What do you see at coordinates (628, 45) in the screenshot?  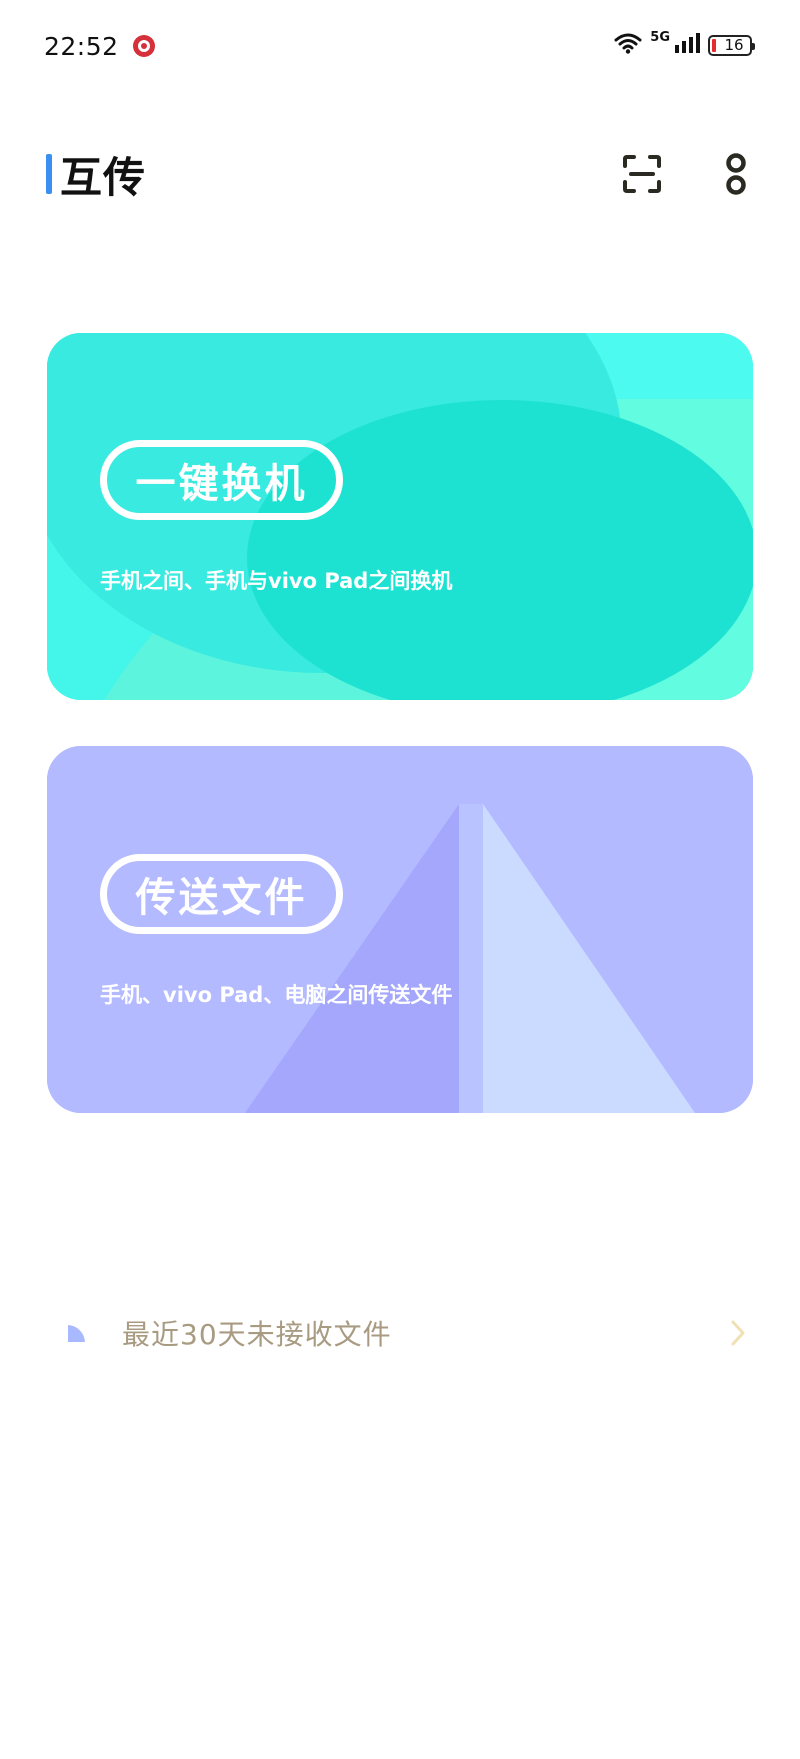 I see `wifi-icon` at bounding box center [628, 45].